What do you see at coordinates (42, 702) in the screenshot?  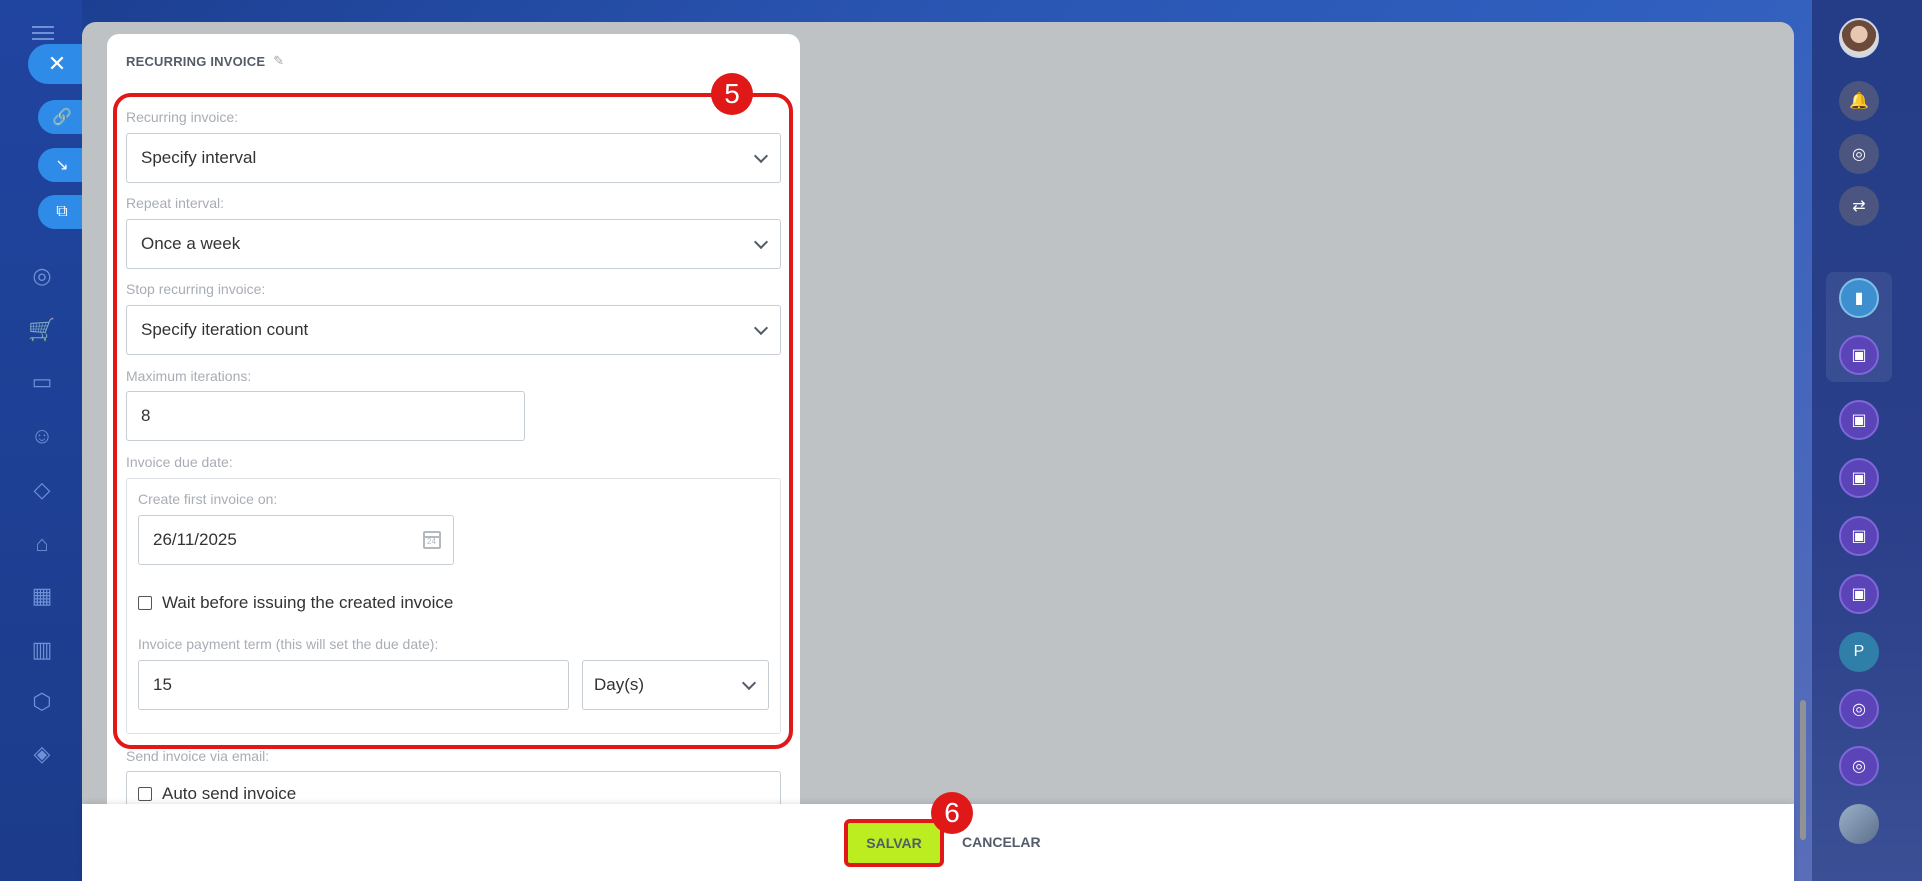 I see `settings-icon: ⬡` at bounding box center [42, 702].